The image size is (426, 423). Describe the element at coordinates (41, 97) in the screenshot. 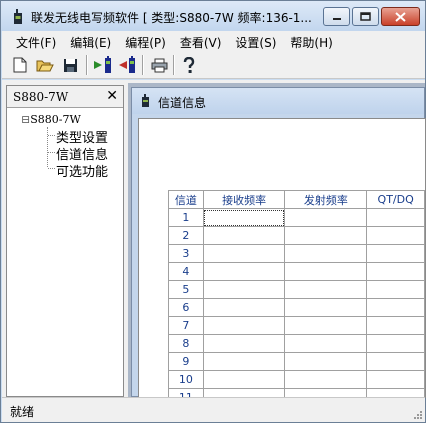

I see `pane-title: S880-7W` at that location.